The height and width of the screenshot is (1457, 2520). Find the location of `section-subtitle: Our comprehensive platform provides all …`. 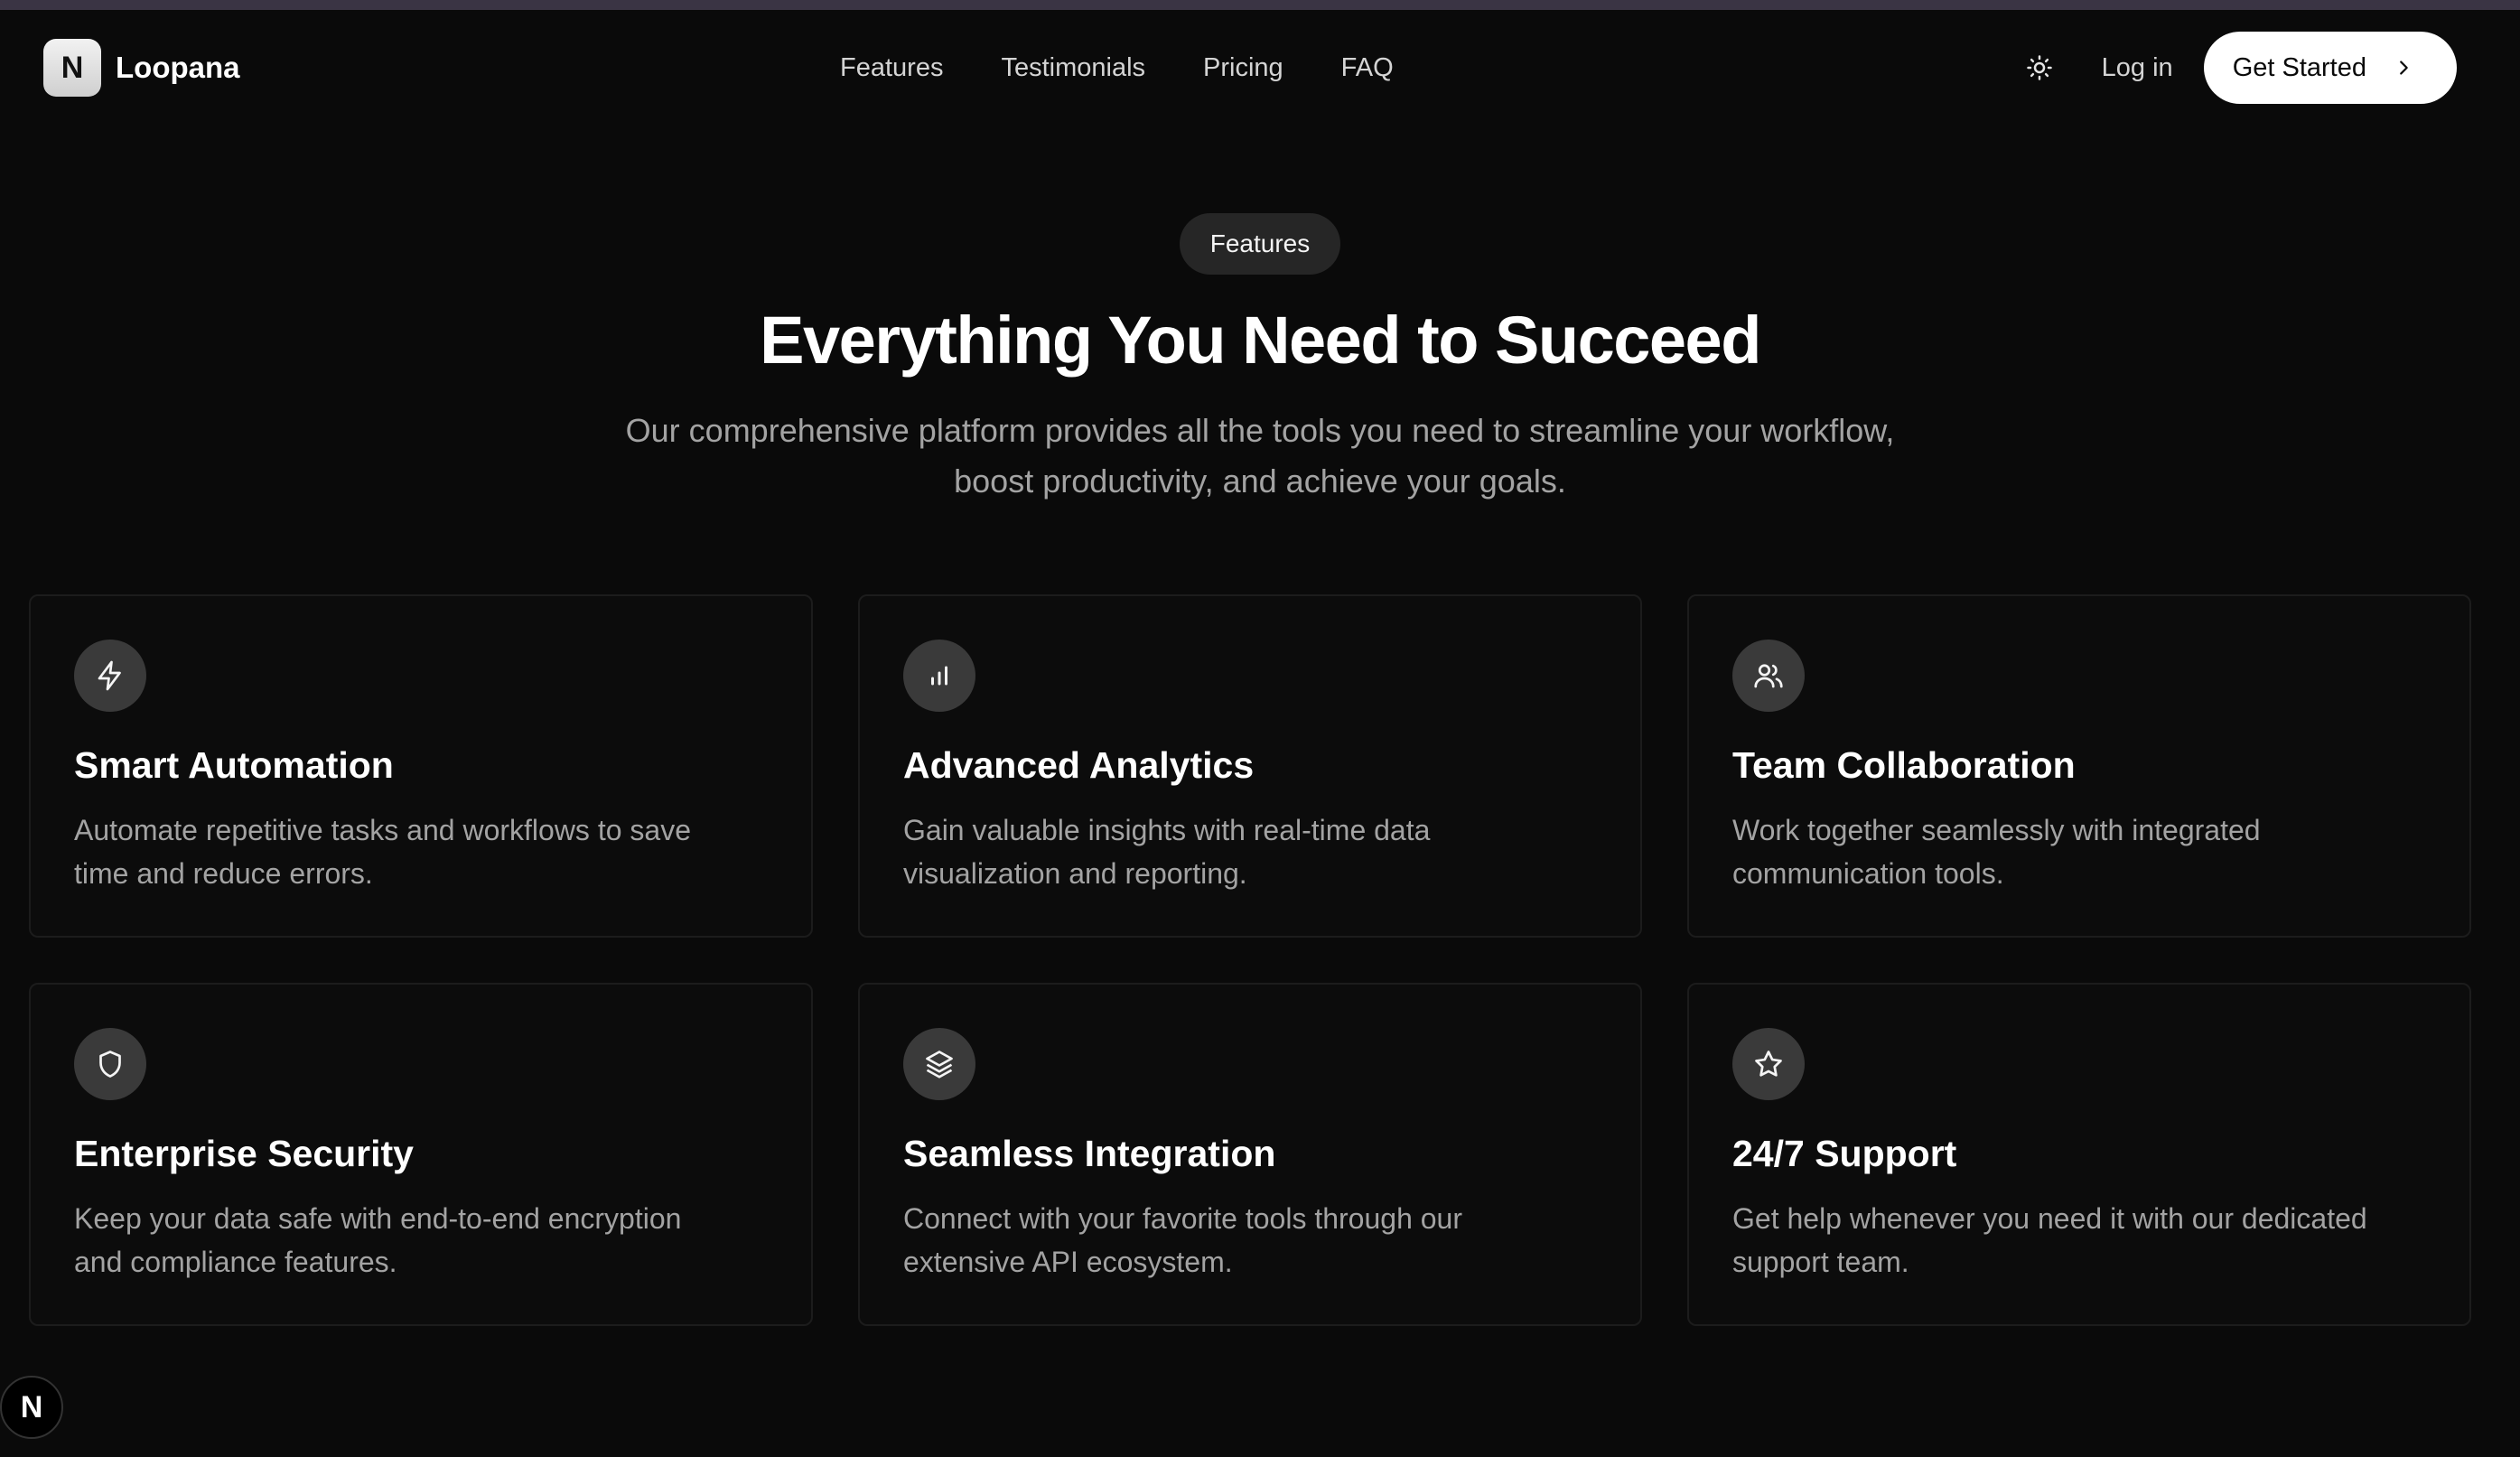

section-subtitle: Our comprehensive platform provides all … is located at coordinates (1260, 456).